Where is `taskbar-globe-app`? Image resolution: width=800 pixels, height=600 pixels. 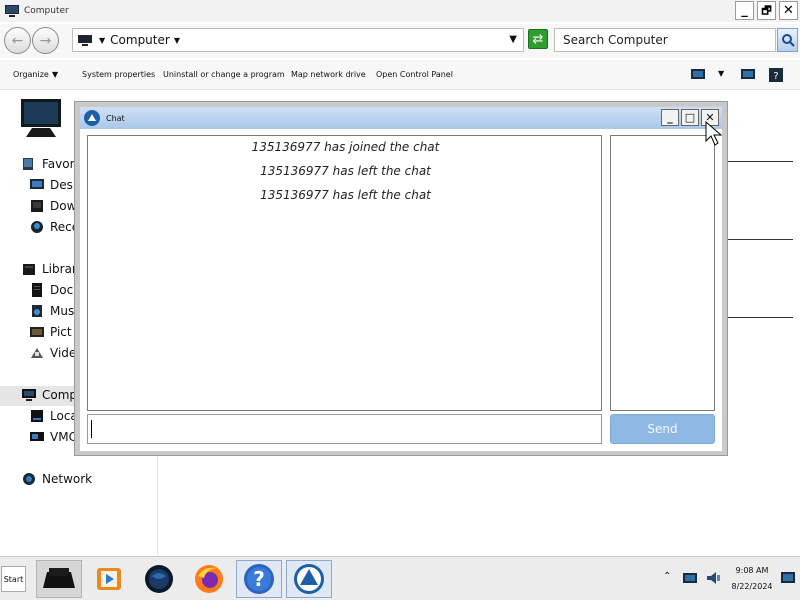
taskbar-globe-app is located at coordinates (159, 579).